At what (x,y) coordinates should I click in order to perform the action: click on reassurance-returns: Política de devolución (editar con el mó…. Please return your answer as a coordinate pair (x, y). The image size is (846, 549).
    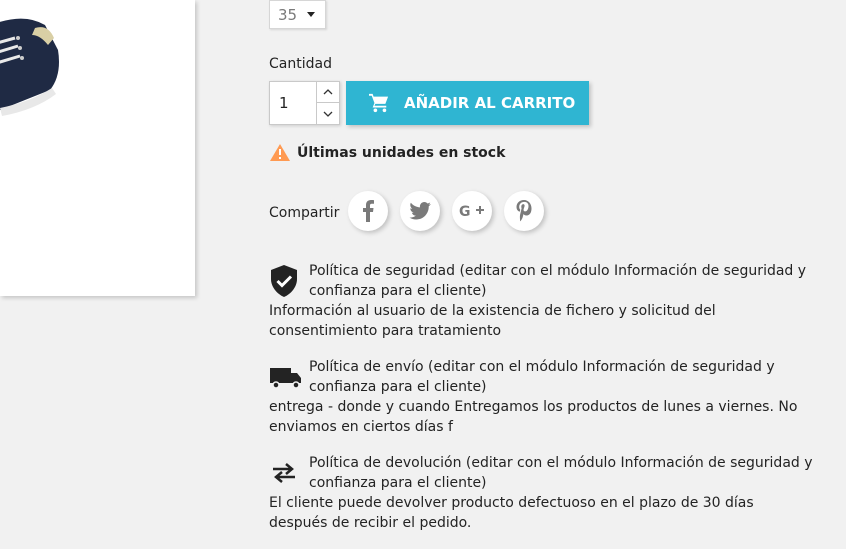
    Looking at the image, I should click on (541, 493).